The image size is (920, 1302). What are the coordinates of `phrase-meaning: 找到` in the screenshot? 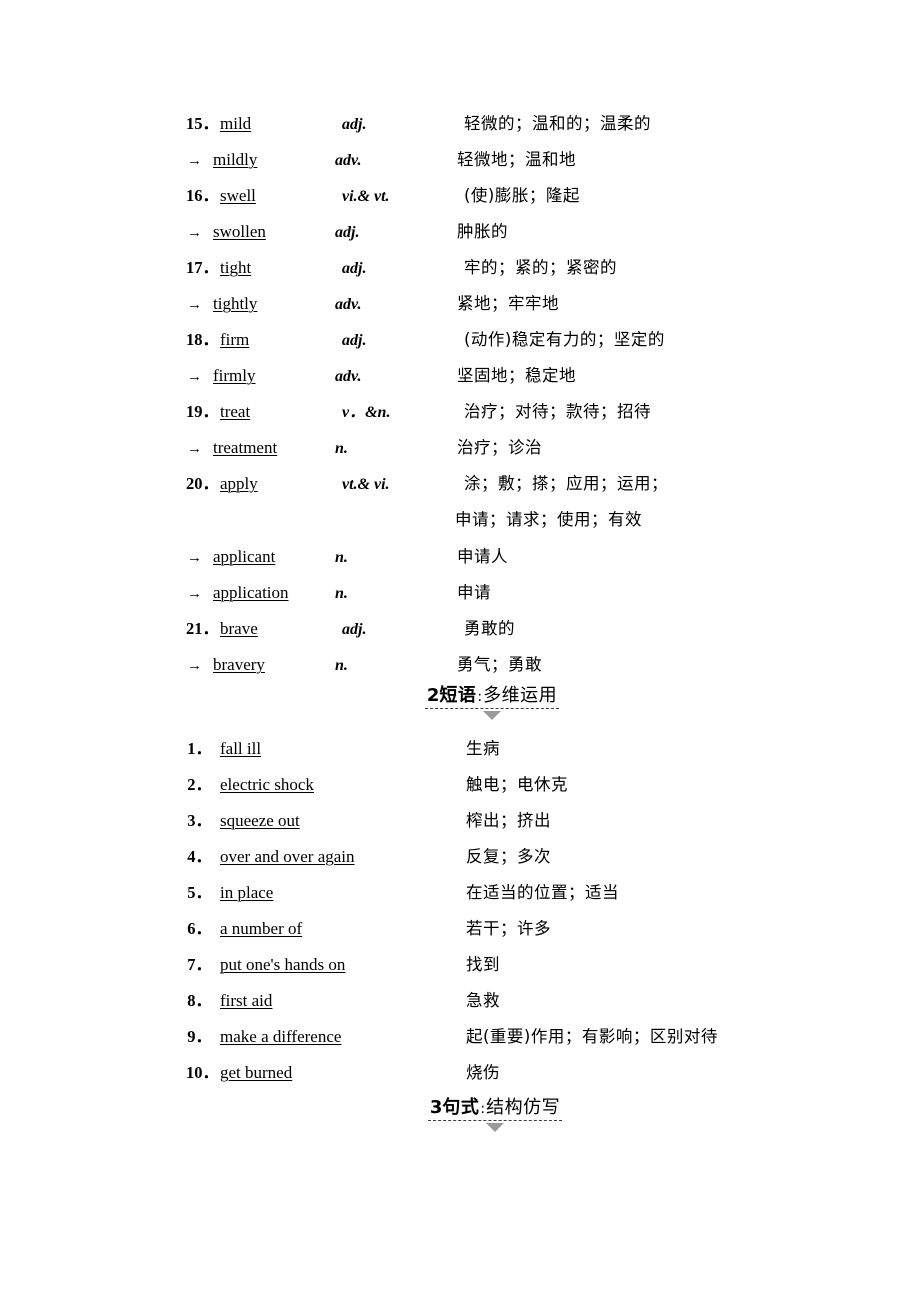 It's located at (483, 964).